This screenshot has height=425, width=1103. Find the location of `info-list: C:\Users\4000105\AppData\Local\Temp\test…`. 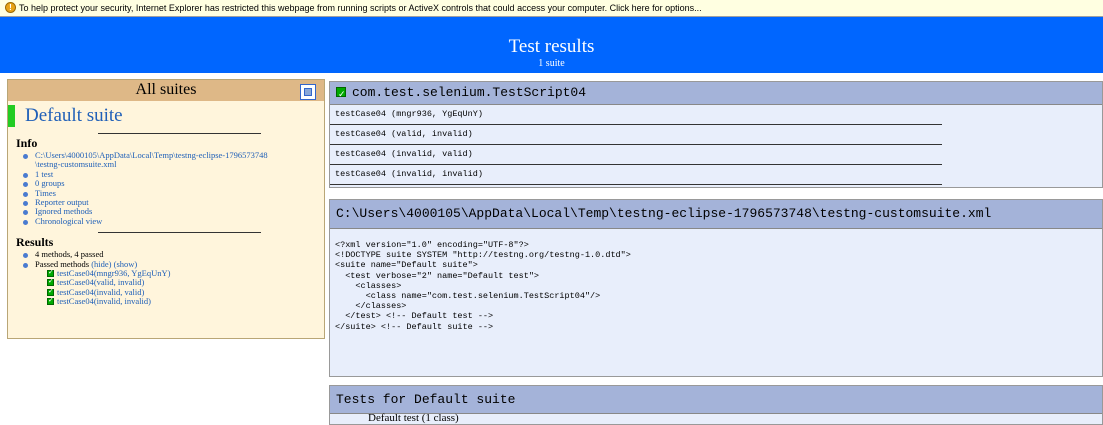

info-list: C:\Users\4000105\AppData\Local\Temp\test… is located at coordinates (166, 188).